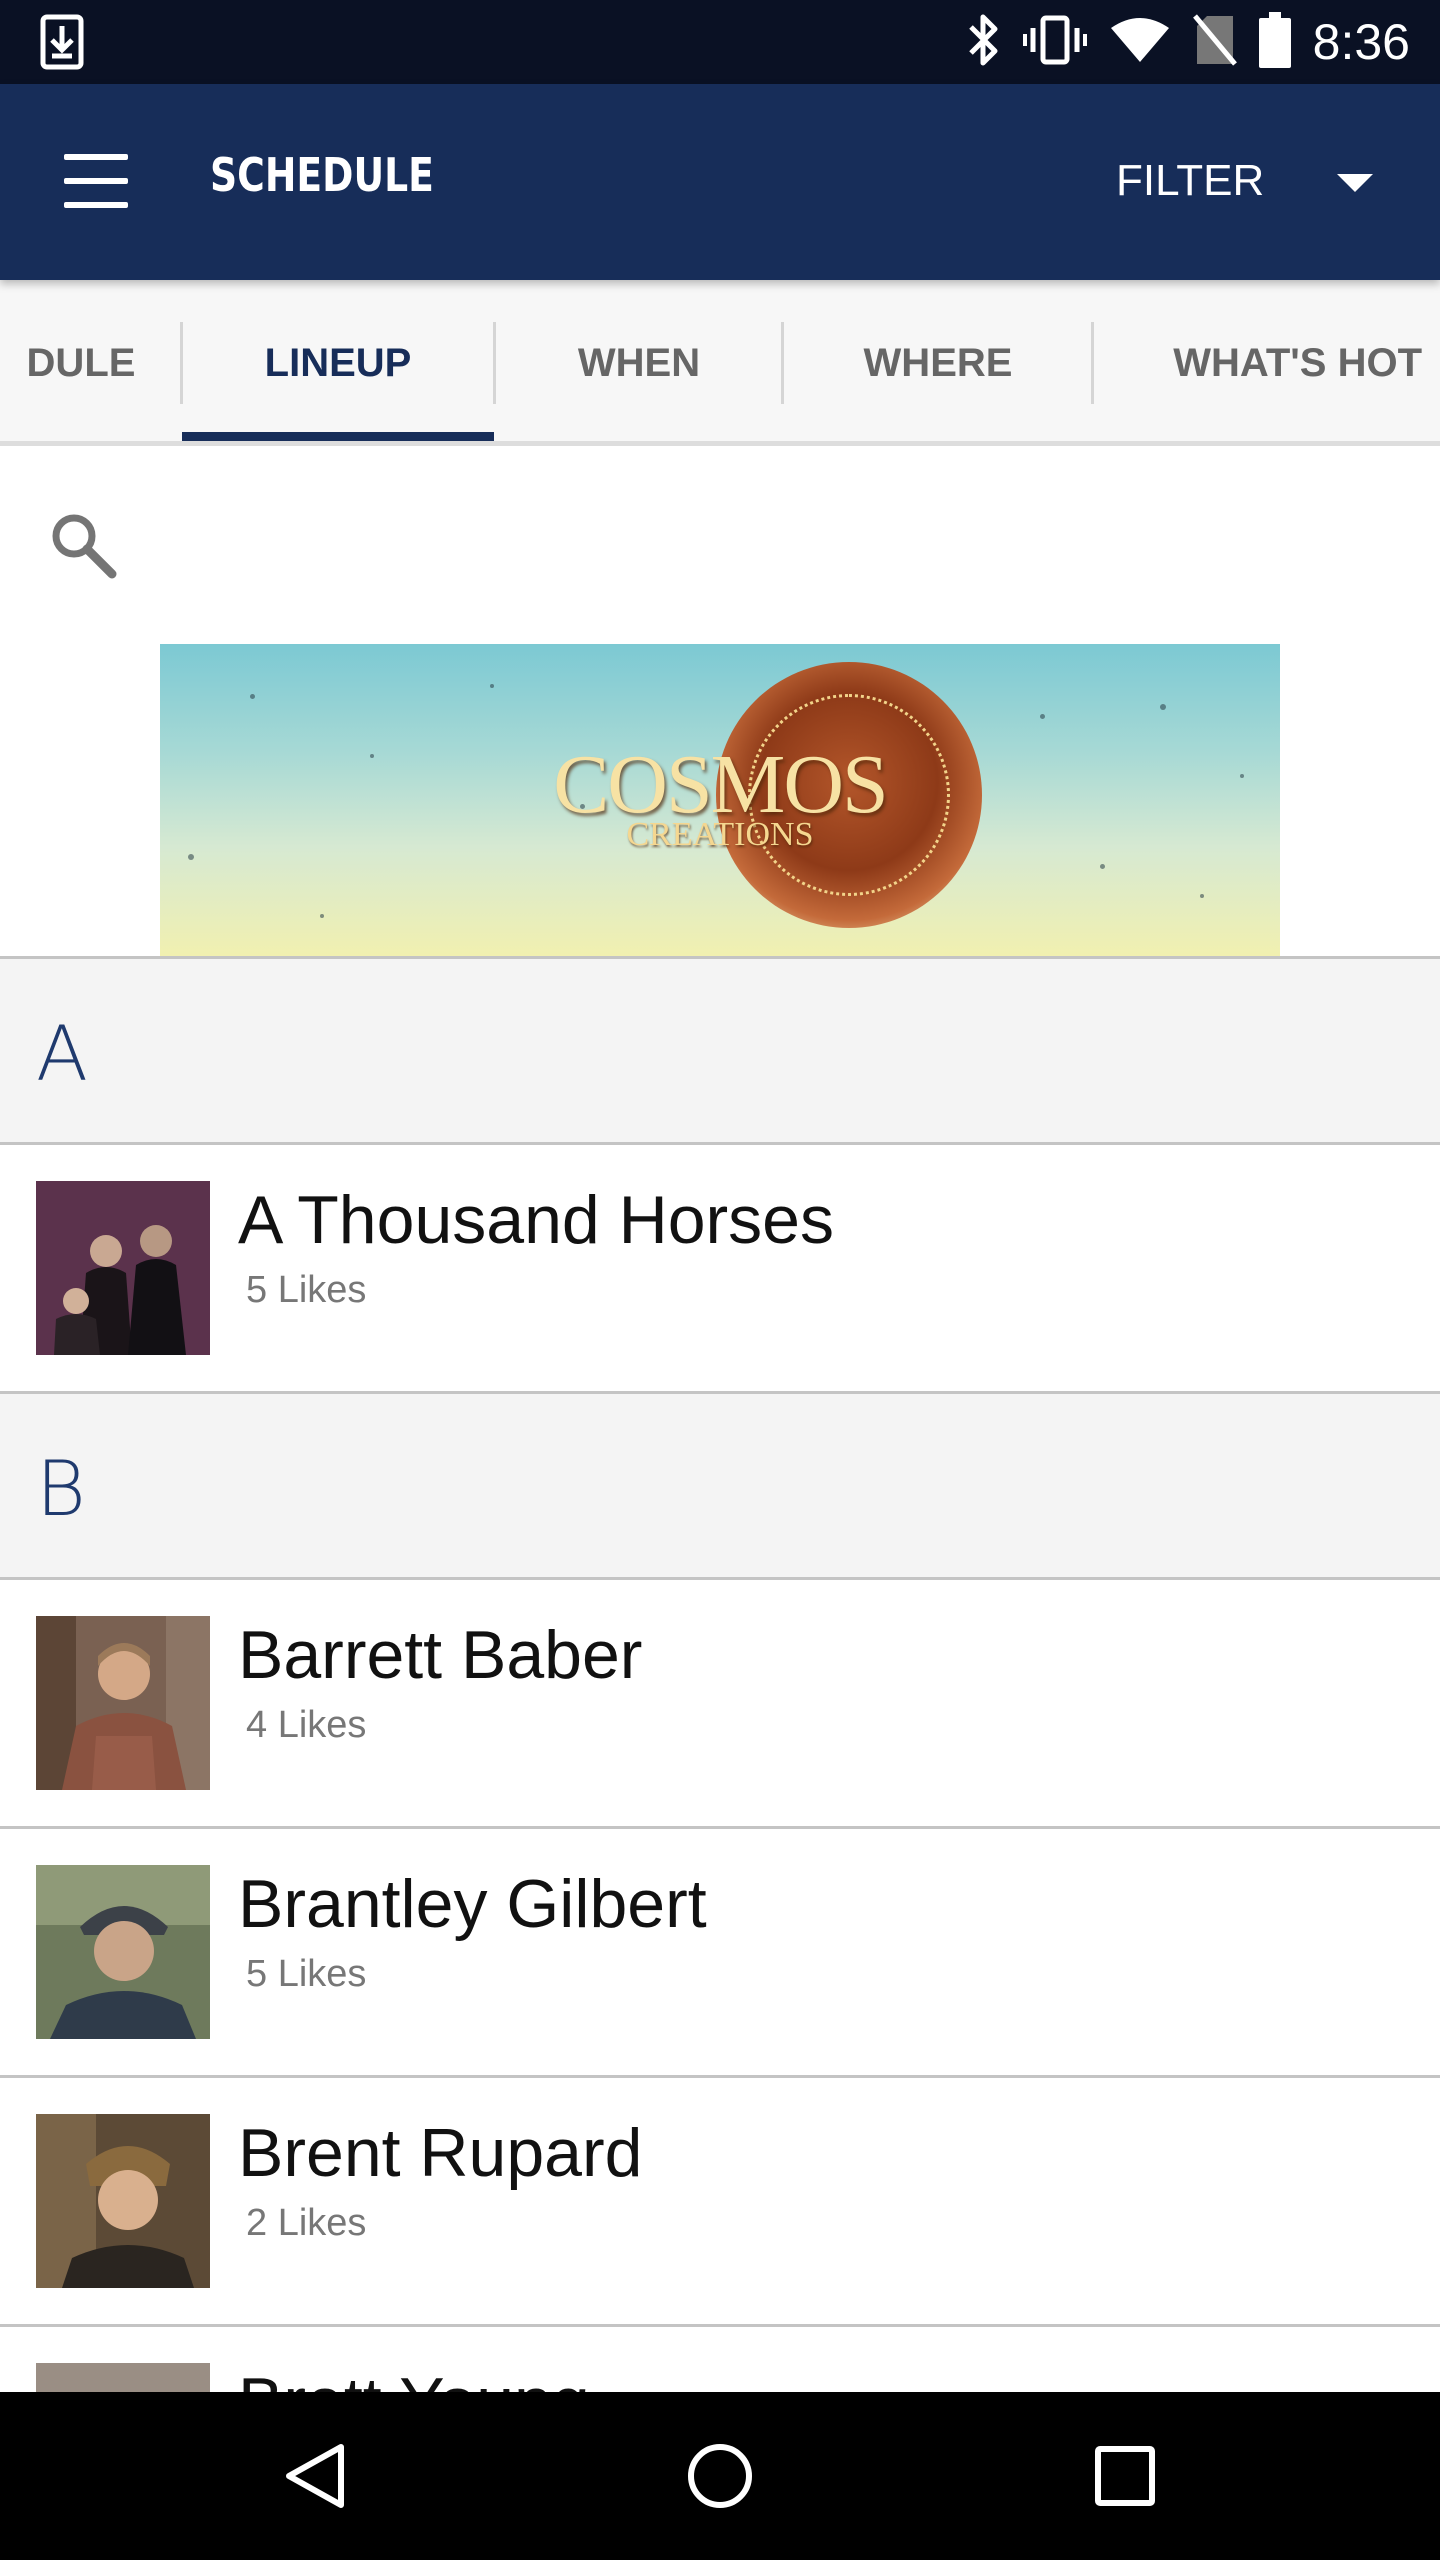 Image resolution: width=1440 pixels, height=2560 pixels. I want to click on wifi-icon, so click(1140, 42).